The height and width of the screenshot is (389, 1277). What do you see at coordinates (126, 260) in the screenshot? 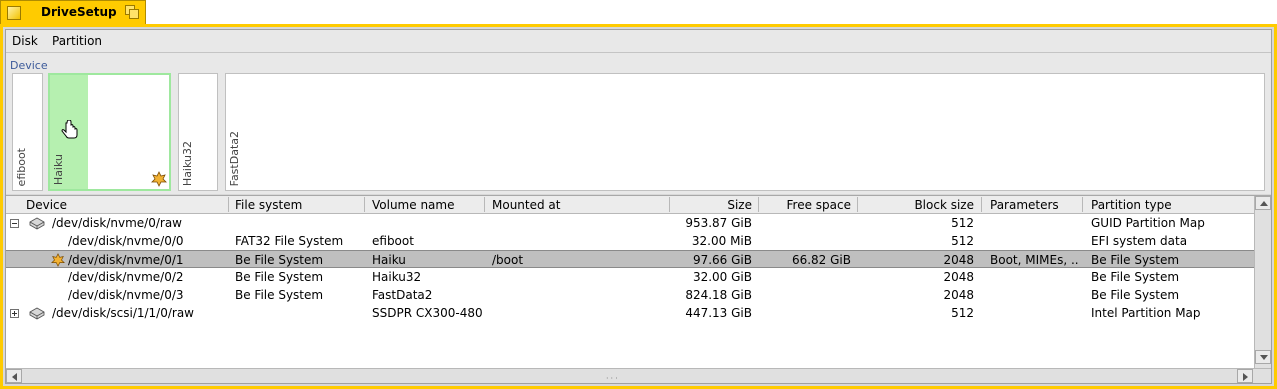
I see `cell-device: /dev/disk/nvme/0/1` at bounding box center [126, 260].